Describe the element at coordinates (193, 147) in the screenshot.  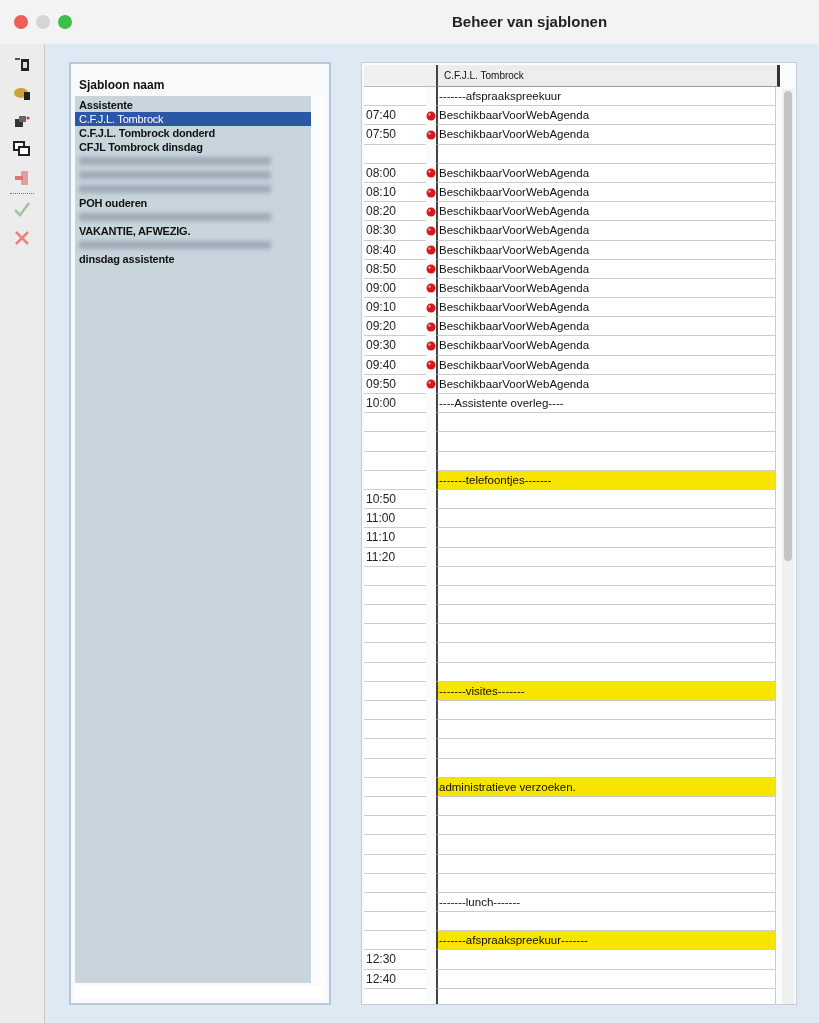
I see `list-item: CFJL Tombrock dinsdag` at that location.